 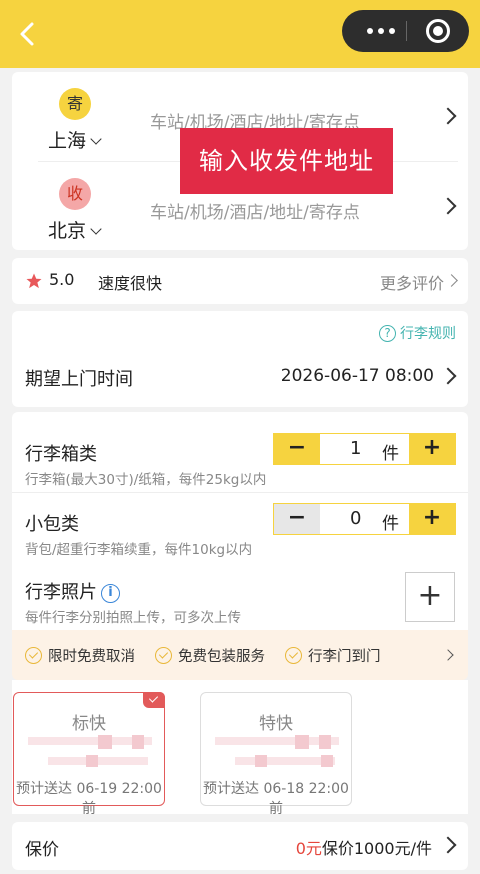 What do you see at coordinates (428, 334) in the screenshot?
I see `luggage-rules-label: 行李规则` at bounding box center [428, 334].